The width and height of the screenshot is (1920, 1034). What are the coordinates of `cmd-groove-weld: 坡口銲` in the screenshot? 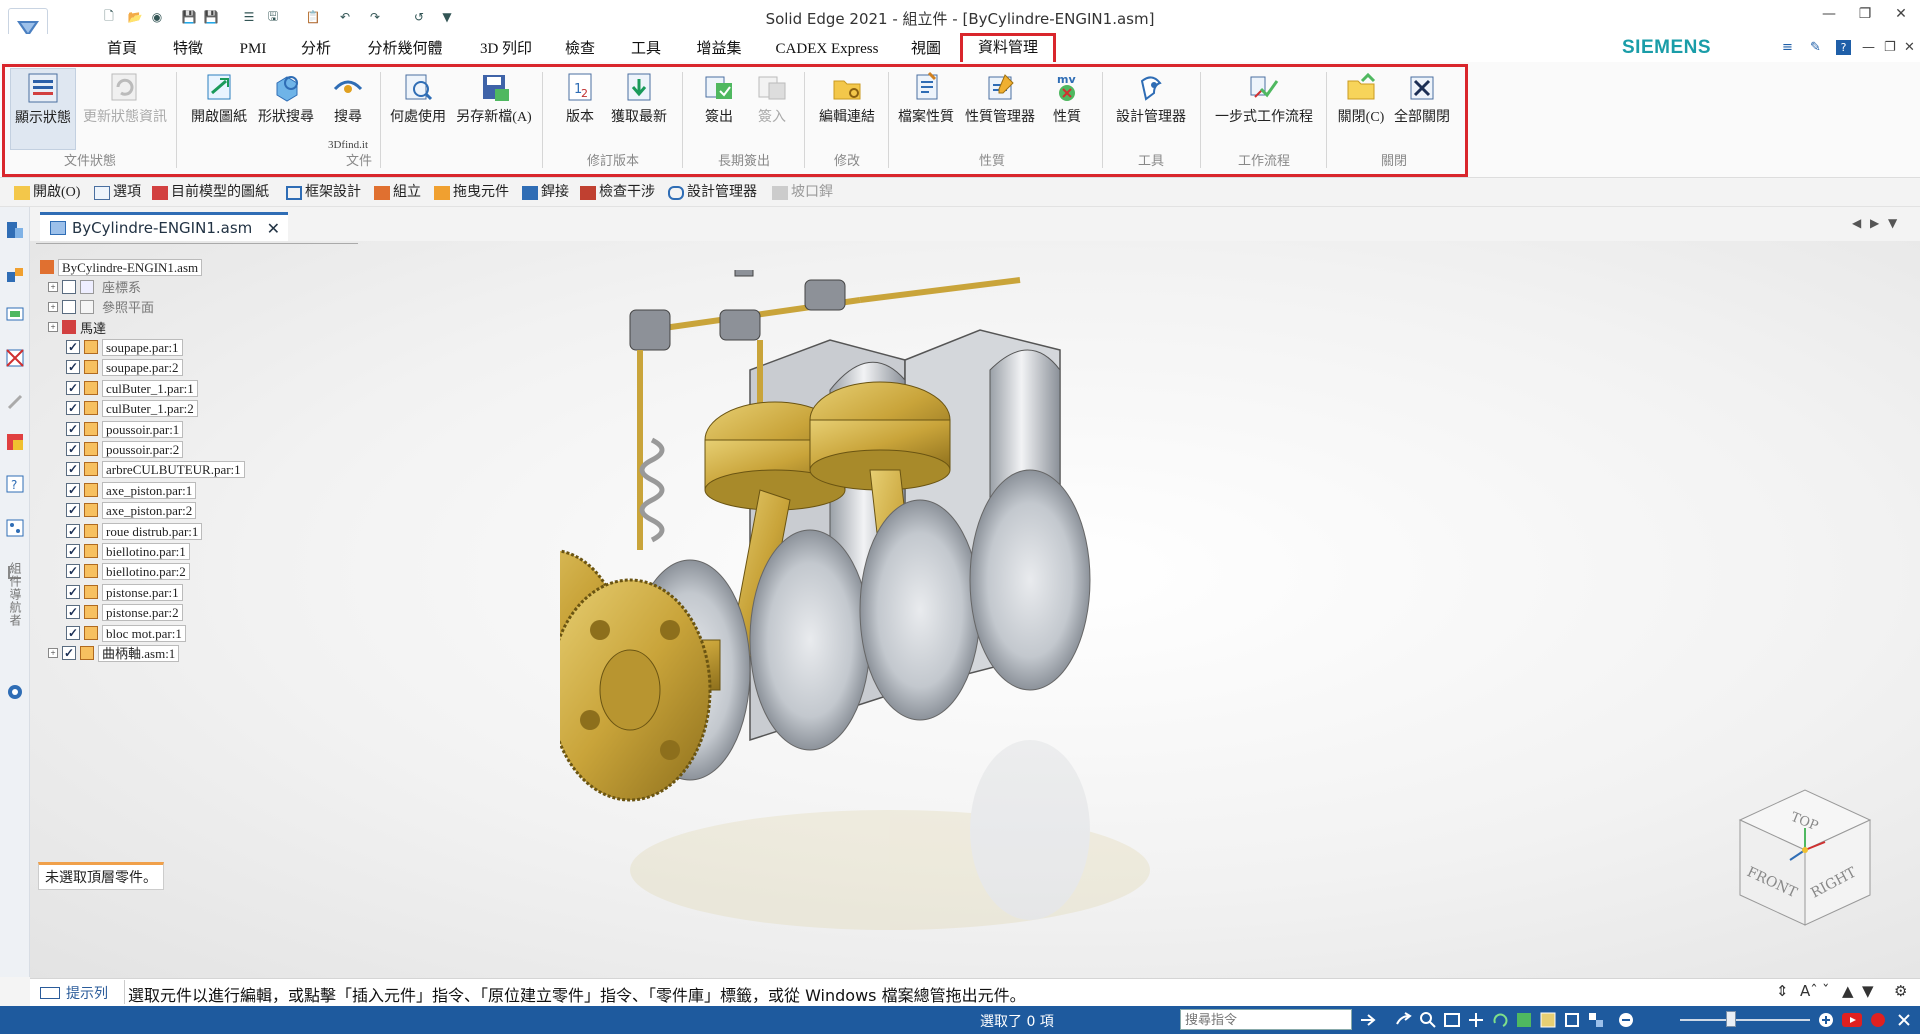 It's located at (802, 193).